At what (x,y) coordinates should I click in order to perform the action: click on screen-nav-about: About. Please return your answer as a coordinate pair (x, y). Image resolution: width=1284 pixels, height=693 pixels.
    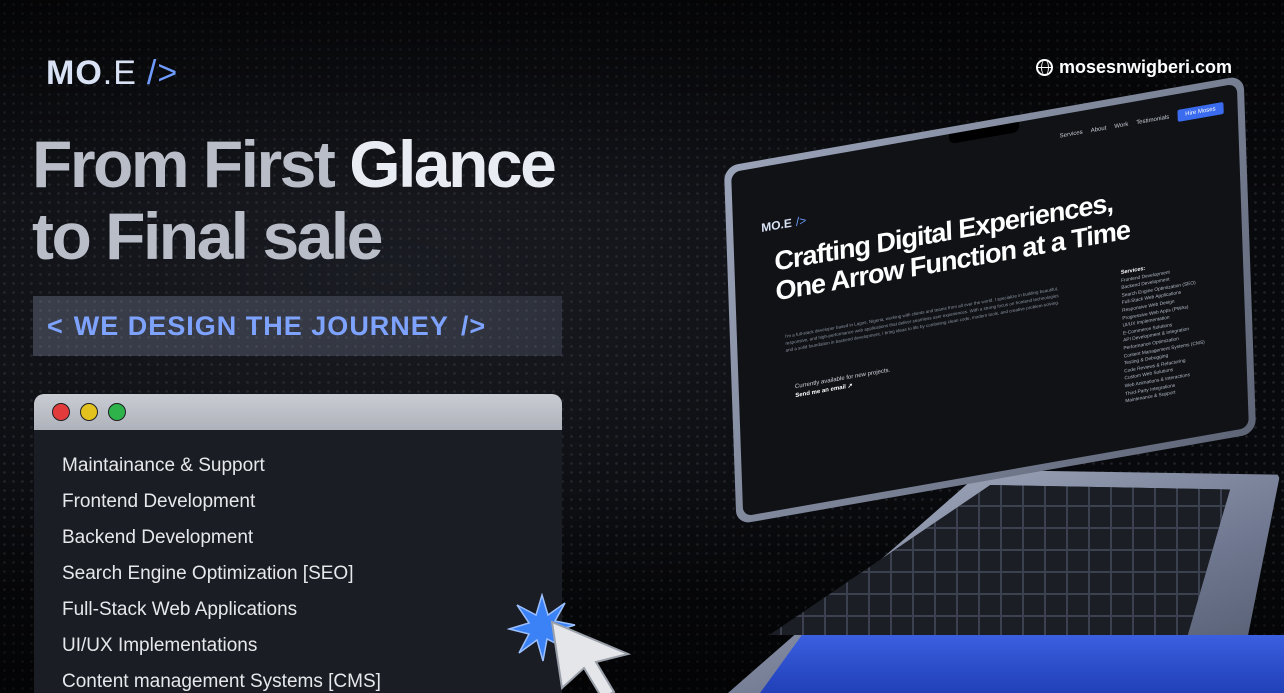
    Looking at the image, I should click on (1099, 129).